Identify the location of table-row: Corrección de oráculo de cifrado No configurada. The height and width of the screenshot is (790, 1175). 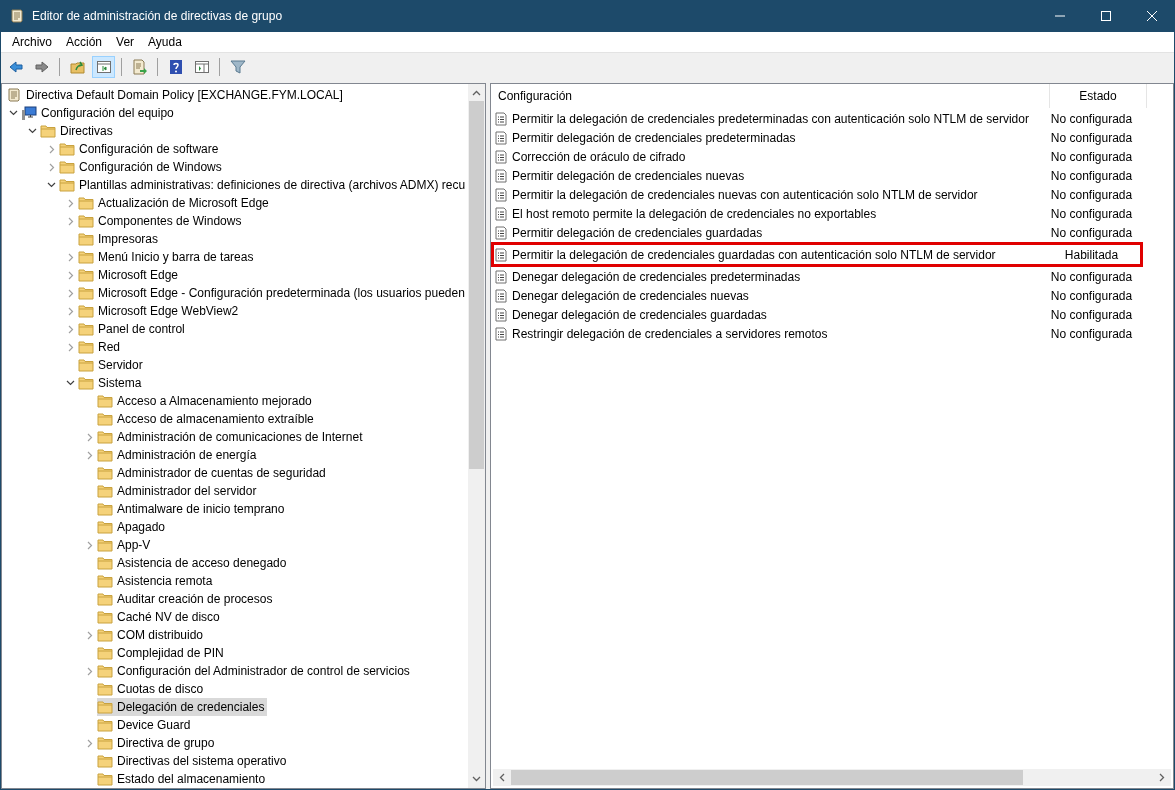
(817, 156).